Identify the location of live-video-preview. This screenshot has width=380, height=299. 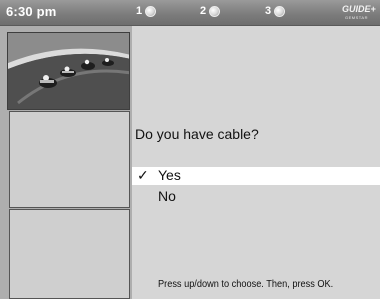
(68, 71).